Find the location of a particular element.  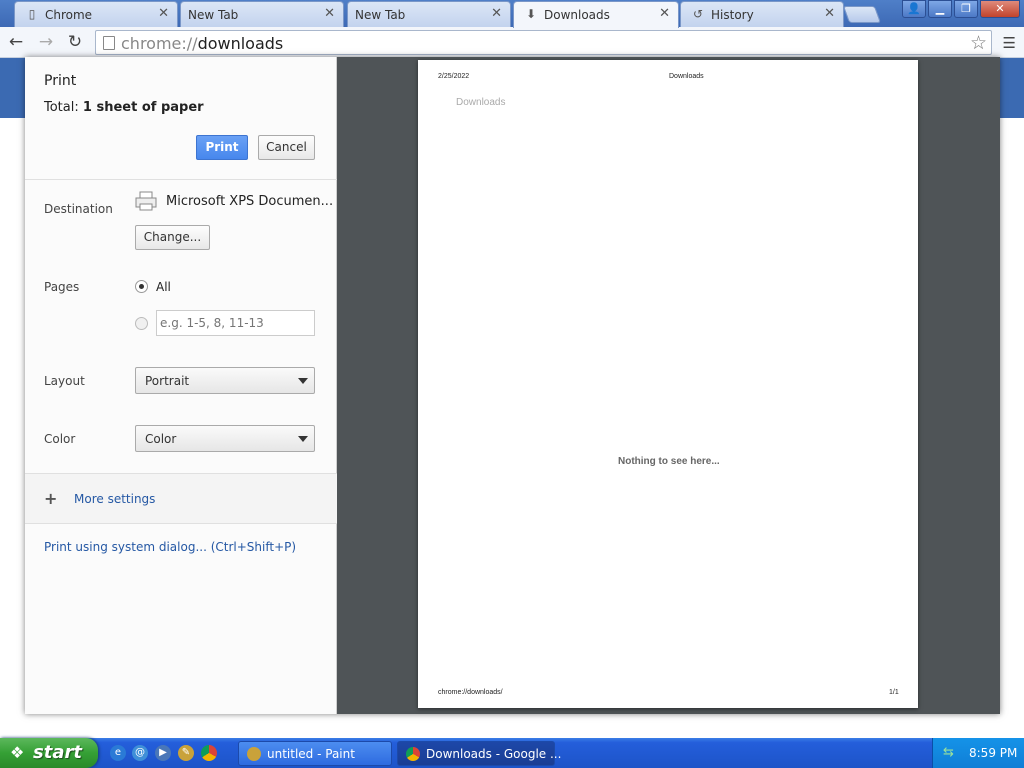

internet-explorer-icon: e is located at coordinates (118, 753).